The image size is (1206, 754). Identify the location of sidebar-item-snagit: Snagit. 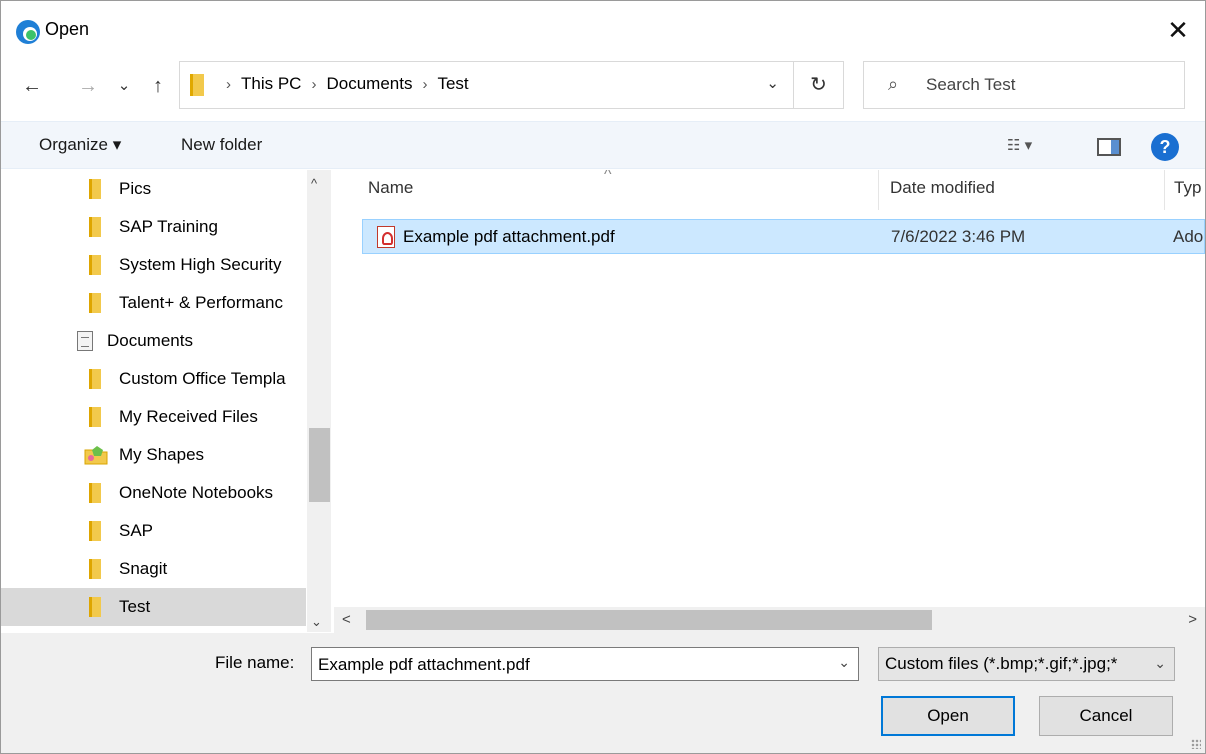
(153, 569).